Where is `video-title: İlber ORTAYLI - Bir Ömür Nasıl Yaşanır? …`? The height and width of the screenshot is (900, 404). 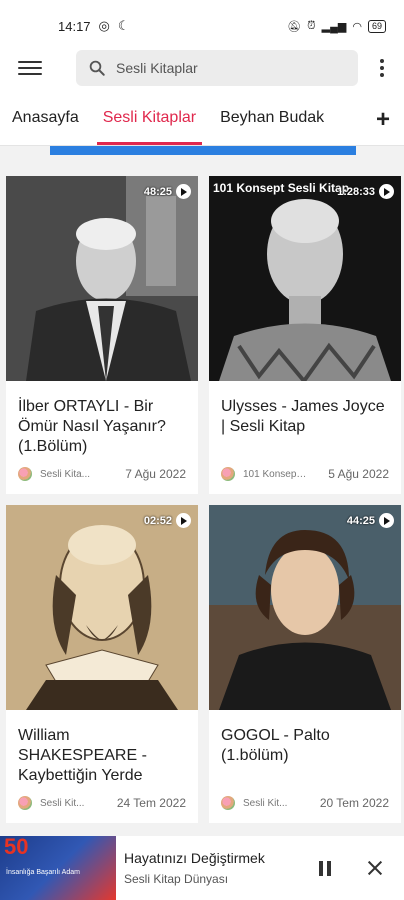 video-title: İlber ORTAYLI - Bir Ömür Nasıl Yaşanır? … is located at coordinates (102, 419).